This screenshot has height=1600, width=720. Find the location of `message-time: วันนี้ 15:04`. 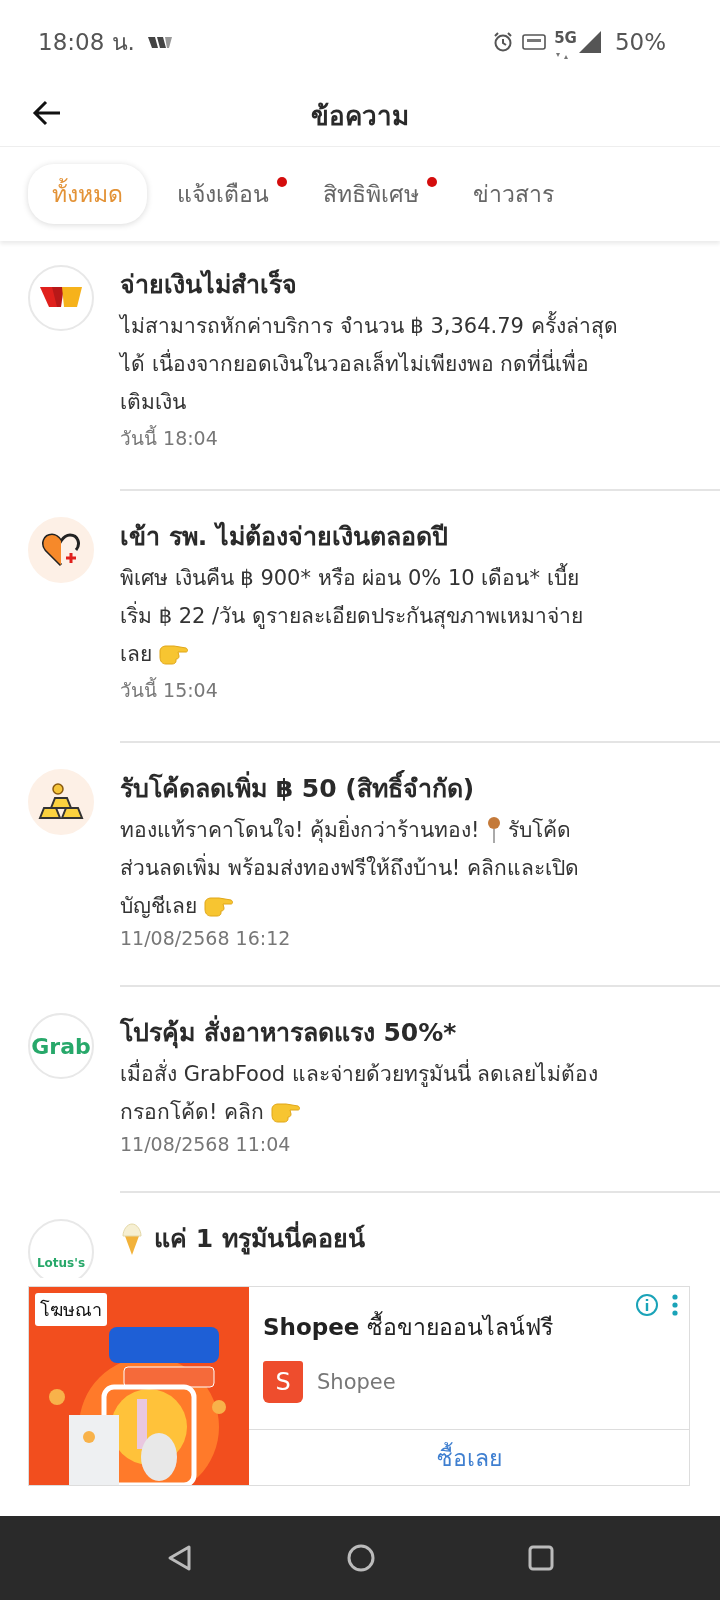

message-time: วันนี้ 15:04 is located at coordinates (169, 689).